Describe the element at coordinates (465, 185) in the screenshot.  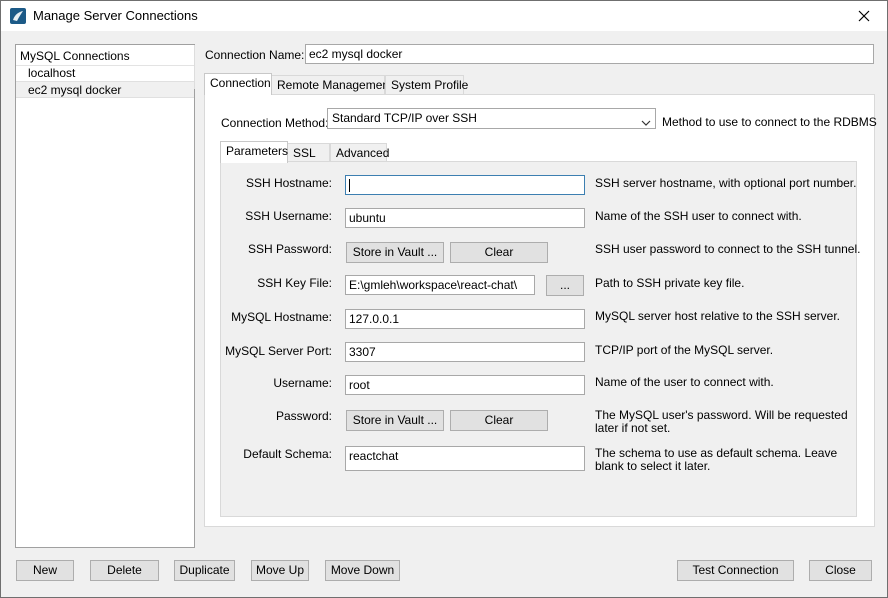
I see `ssh-hostname-input` at that location.